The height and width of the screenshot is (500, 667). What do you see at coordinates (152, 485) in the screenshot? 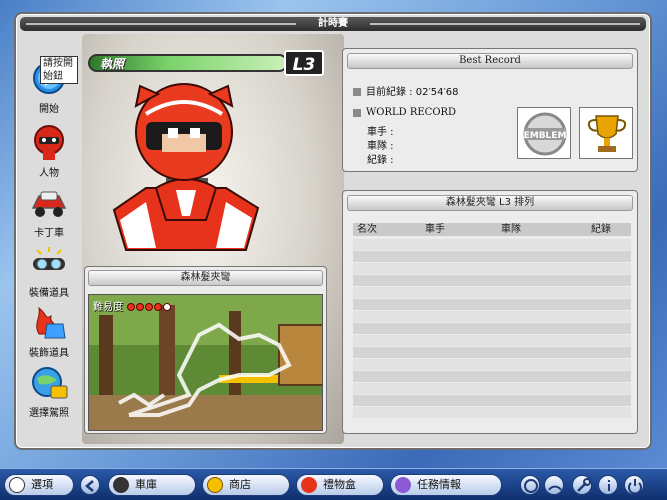
I see `garage-button: 車庫` at bounding box center [152, 485].